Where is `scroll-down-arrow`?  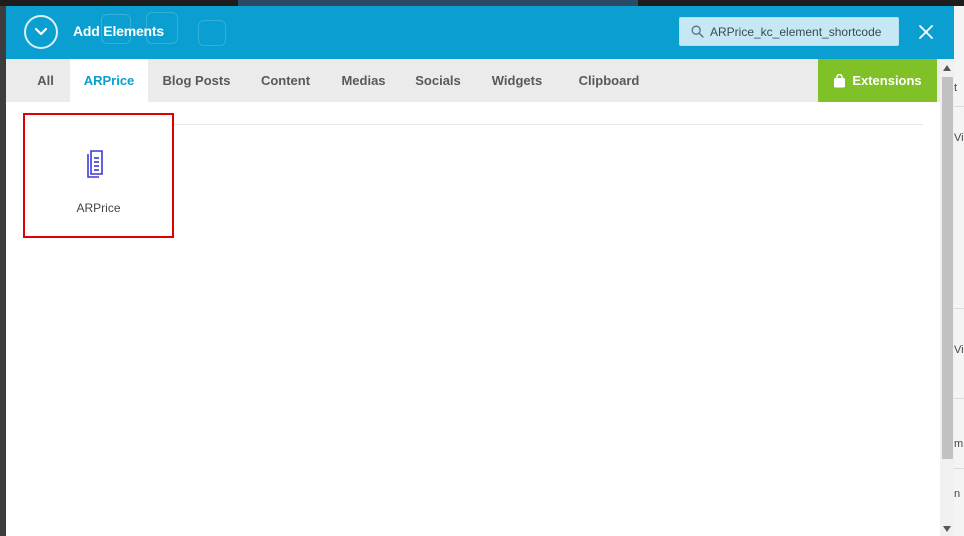
scroll-down-arrow is located at coordinates (947, 529).